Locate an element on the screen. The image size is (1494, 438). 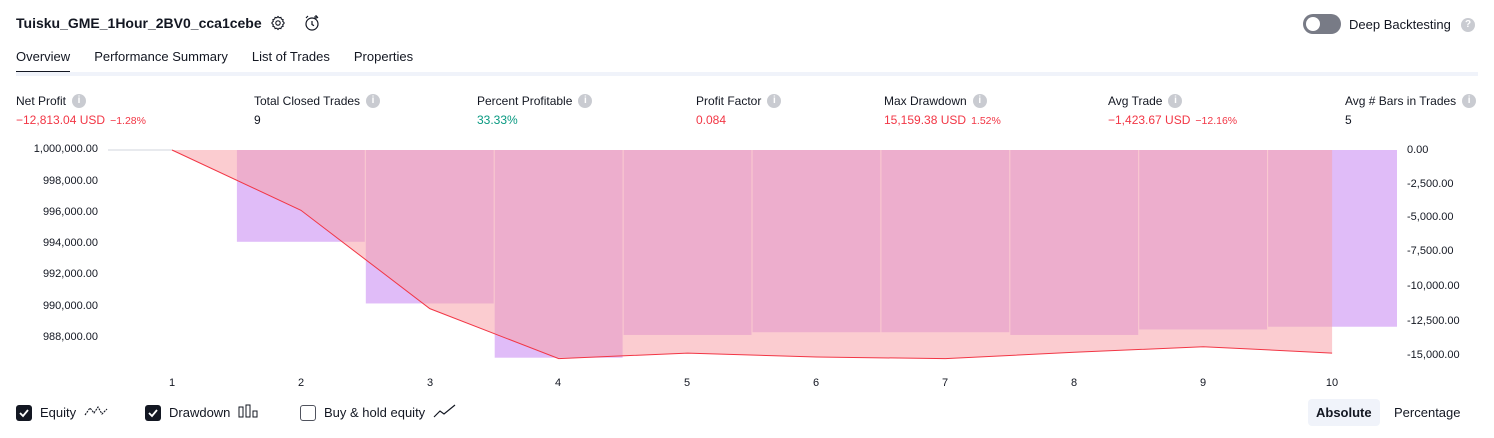
legend-label: Drawdown is located at coordinates (200, 412).